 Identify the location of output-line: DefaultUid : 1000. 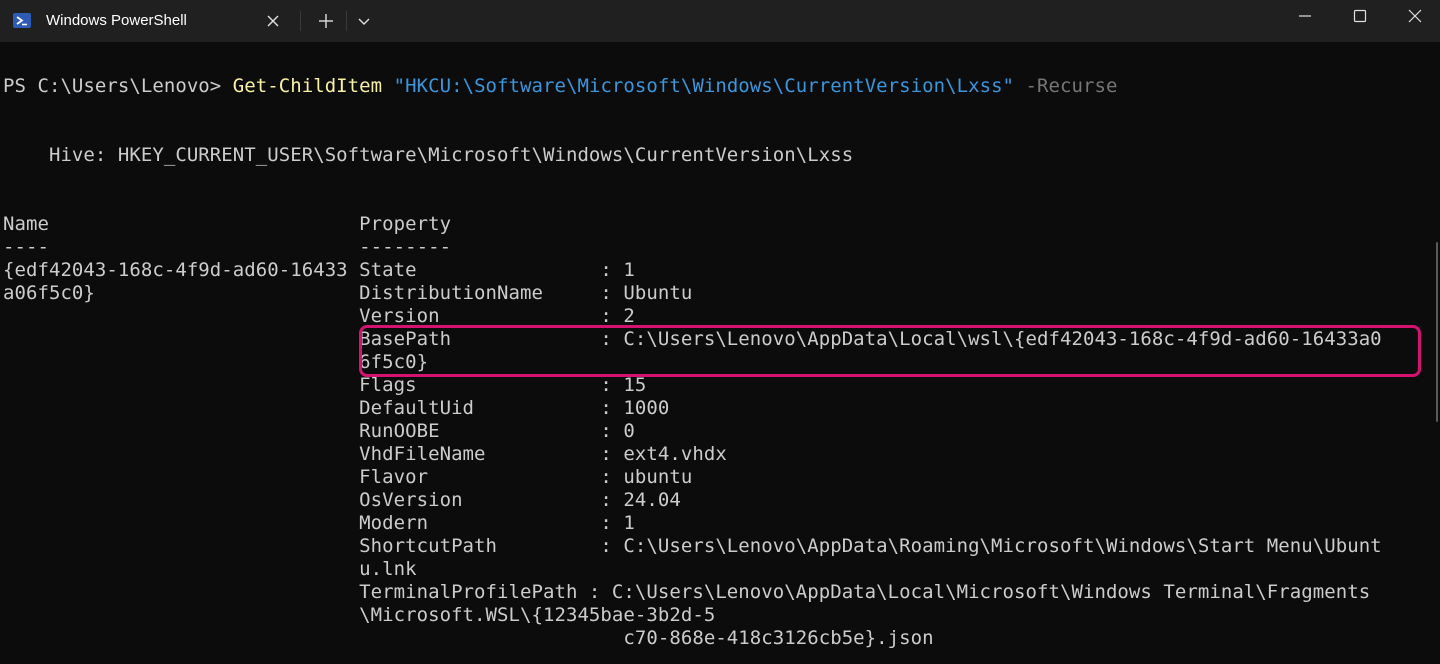
(336, 408).